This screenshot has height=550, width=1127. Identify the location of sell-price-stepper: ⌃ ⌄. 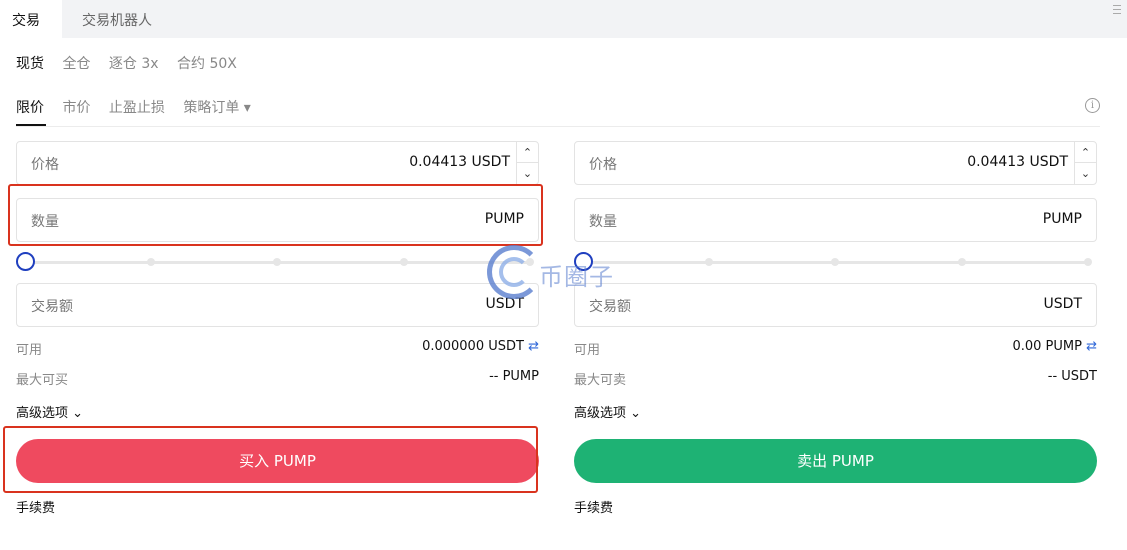
(1085, 163).